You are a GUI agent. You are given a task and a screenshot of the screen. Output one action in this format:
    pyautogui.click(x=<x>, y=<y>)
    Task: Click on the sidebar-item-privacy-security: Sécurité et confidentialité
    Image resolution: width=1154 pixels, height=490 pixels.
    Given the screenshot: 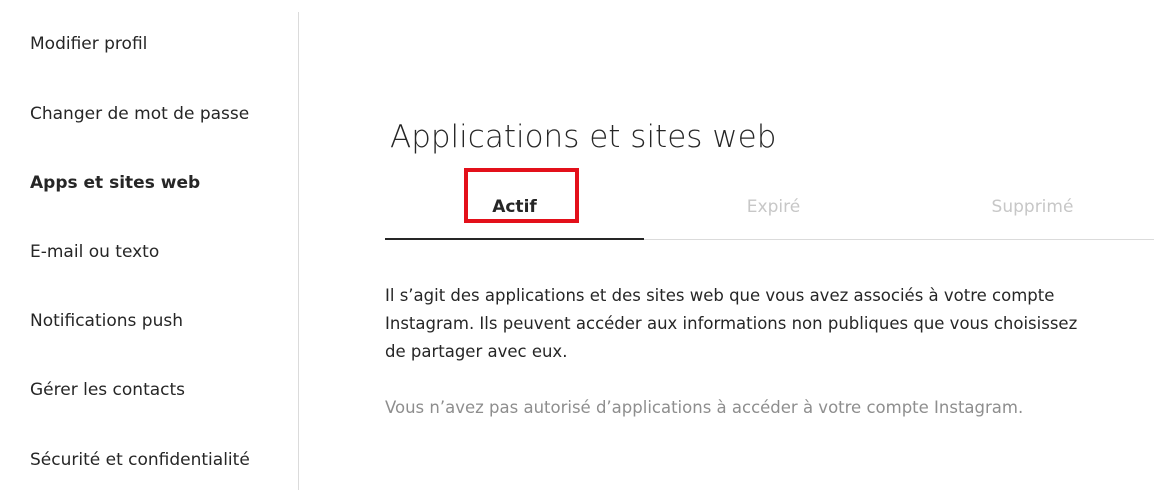 What is the action you would take?
    pyautogui.click(x=140, y=460)
    